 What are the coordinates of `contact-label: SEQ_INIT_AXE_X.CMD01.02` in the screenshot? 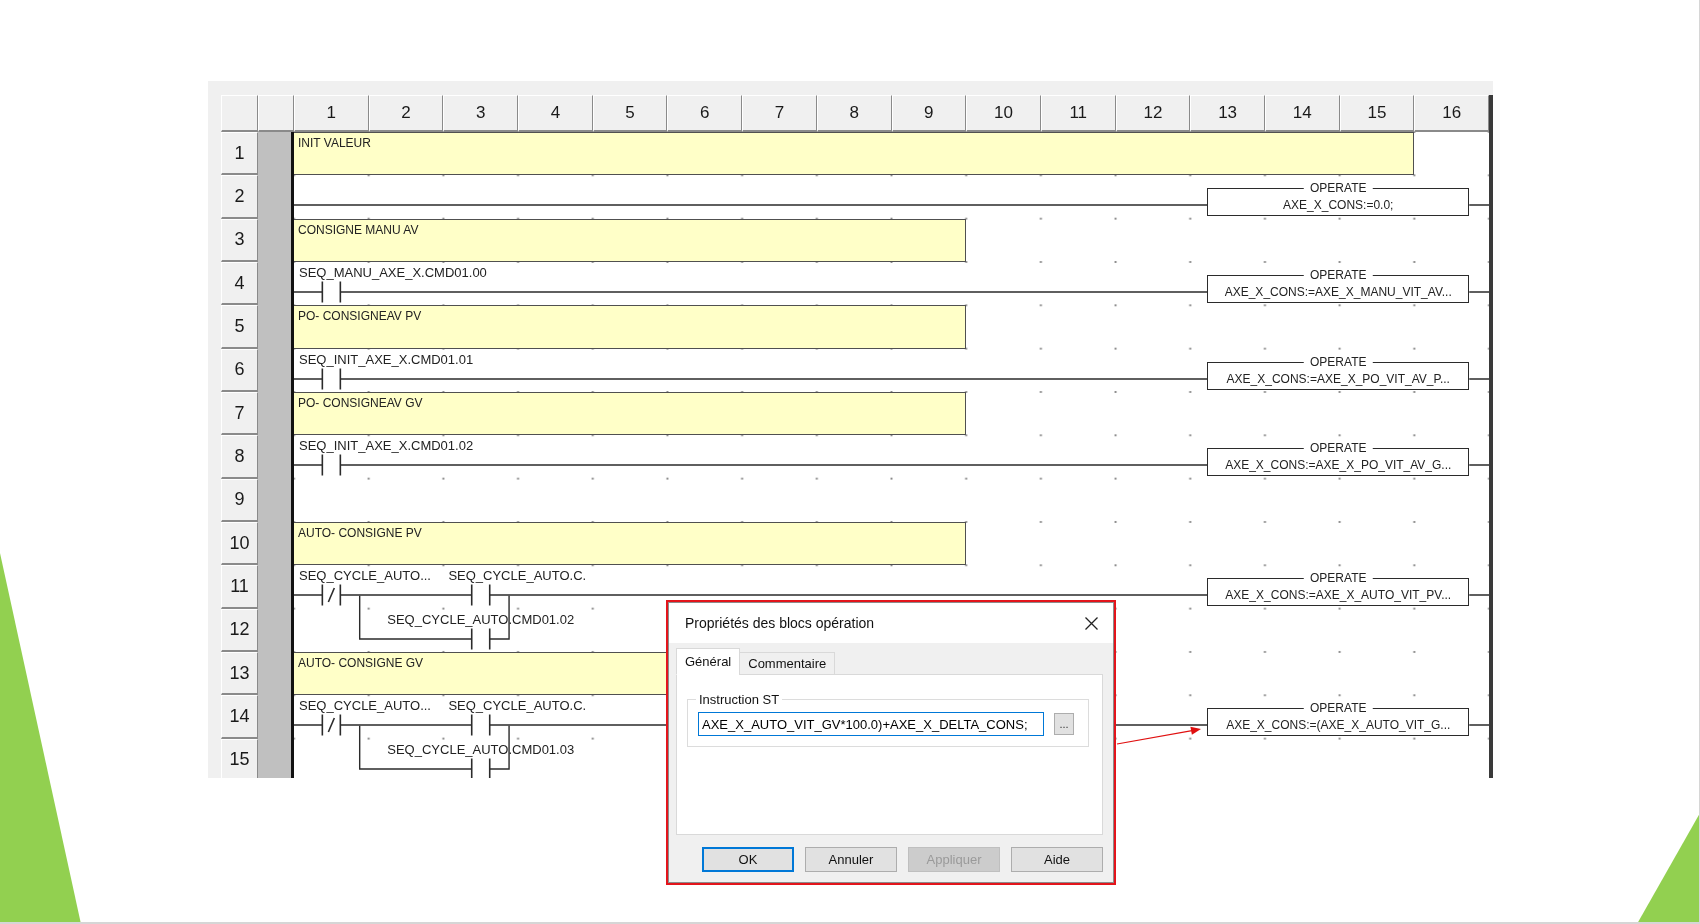 It's located at (386, 446).